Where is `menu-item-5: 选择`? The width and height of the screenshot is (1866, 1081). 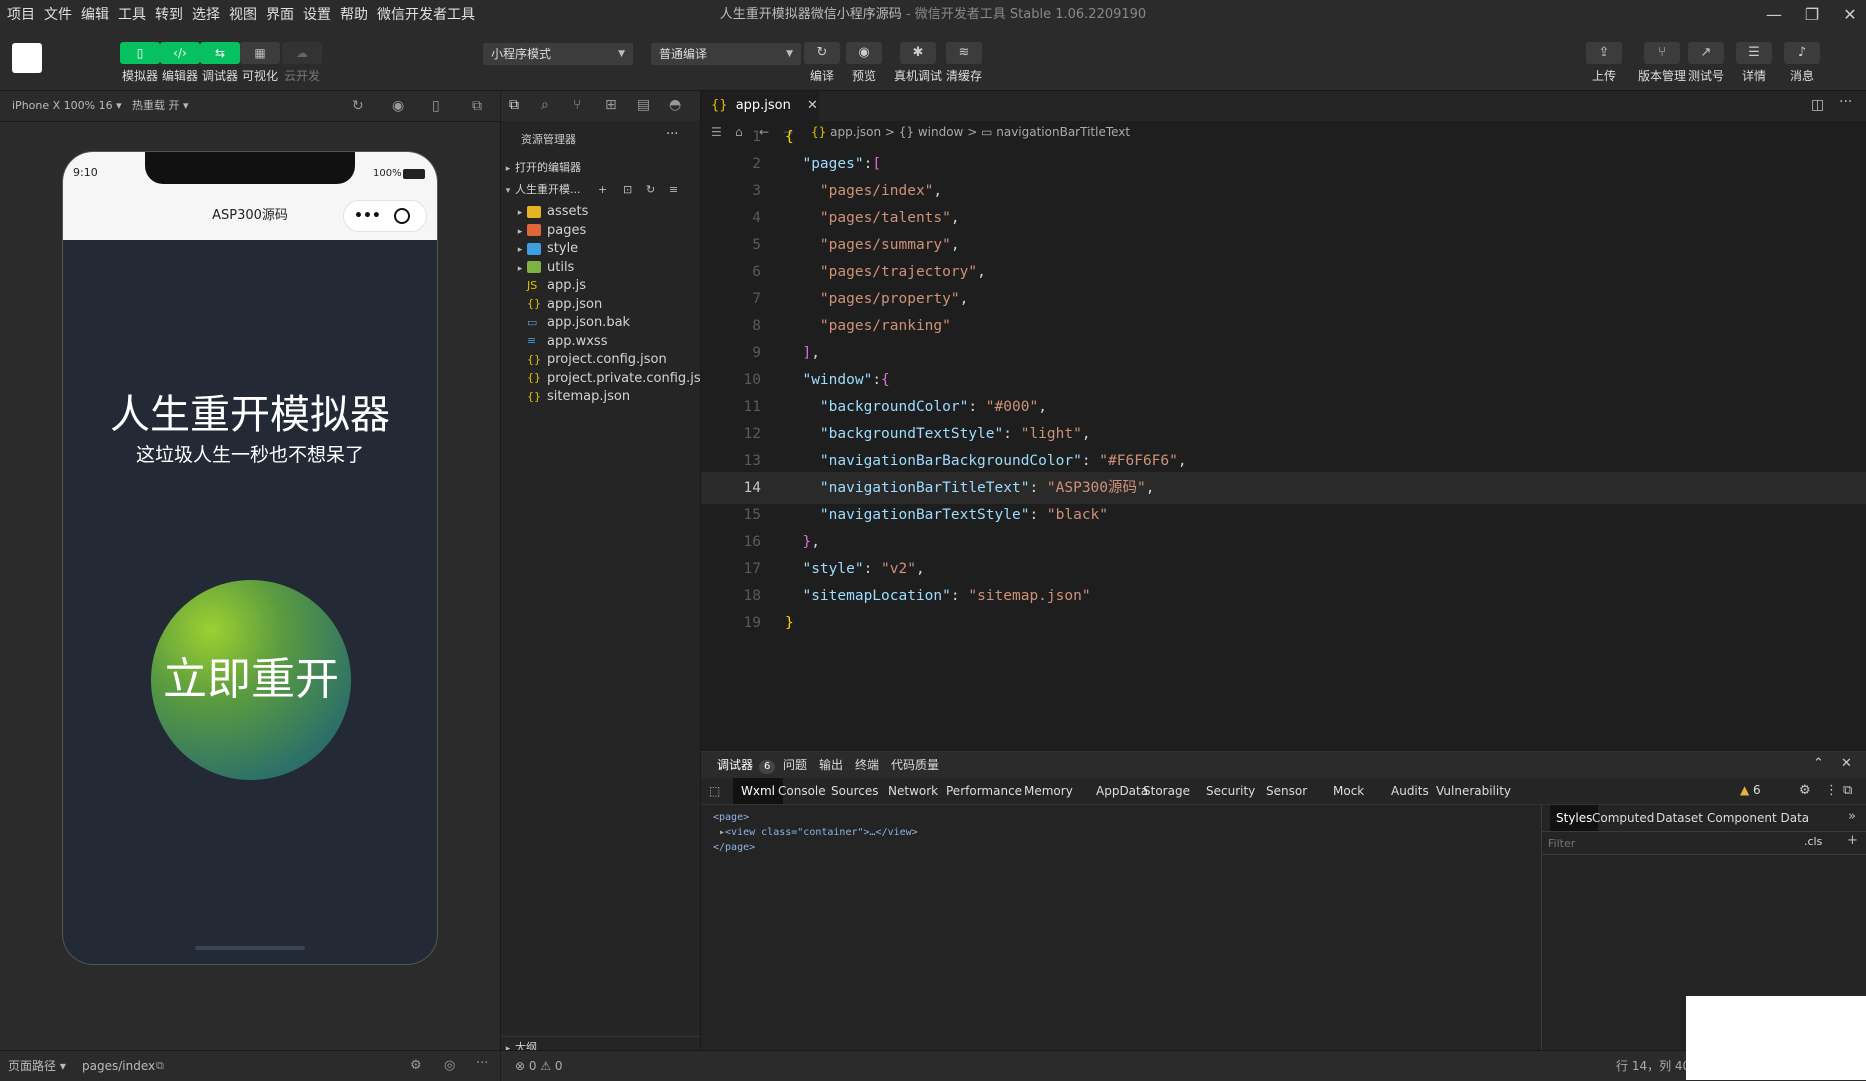
menu-item-5: 选择 is located at coordinates (206, 15).